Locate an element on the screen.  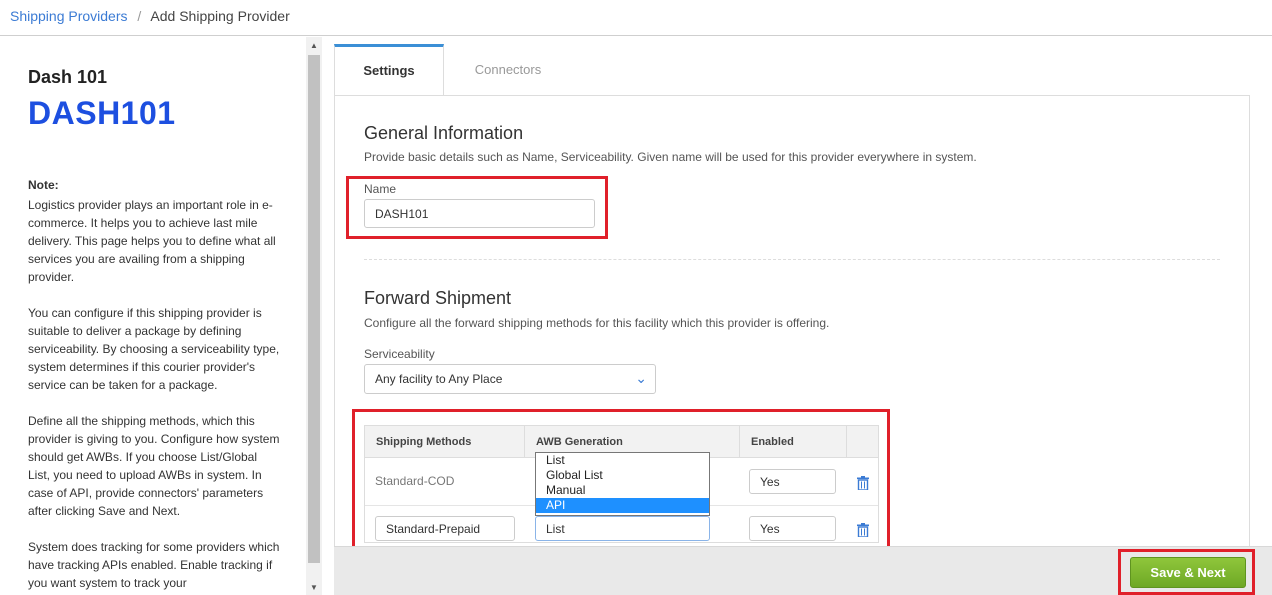
dropdown-option-manual: Manual is located at coordinates (622, 490).